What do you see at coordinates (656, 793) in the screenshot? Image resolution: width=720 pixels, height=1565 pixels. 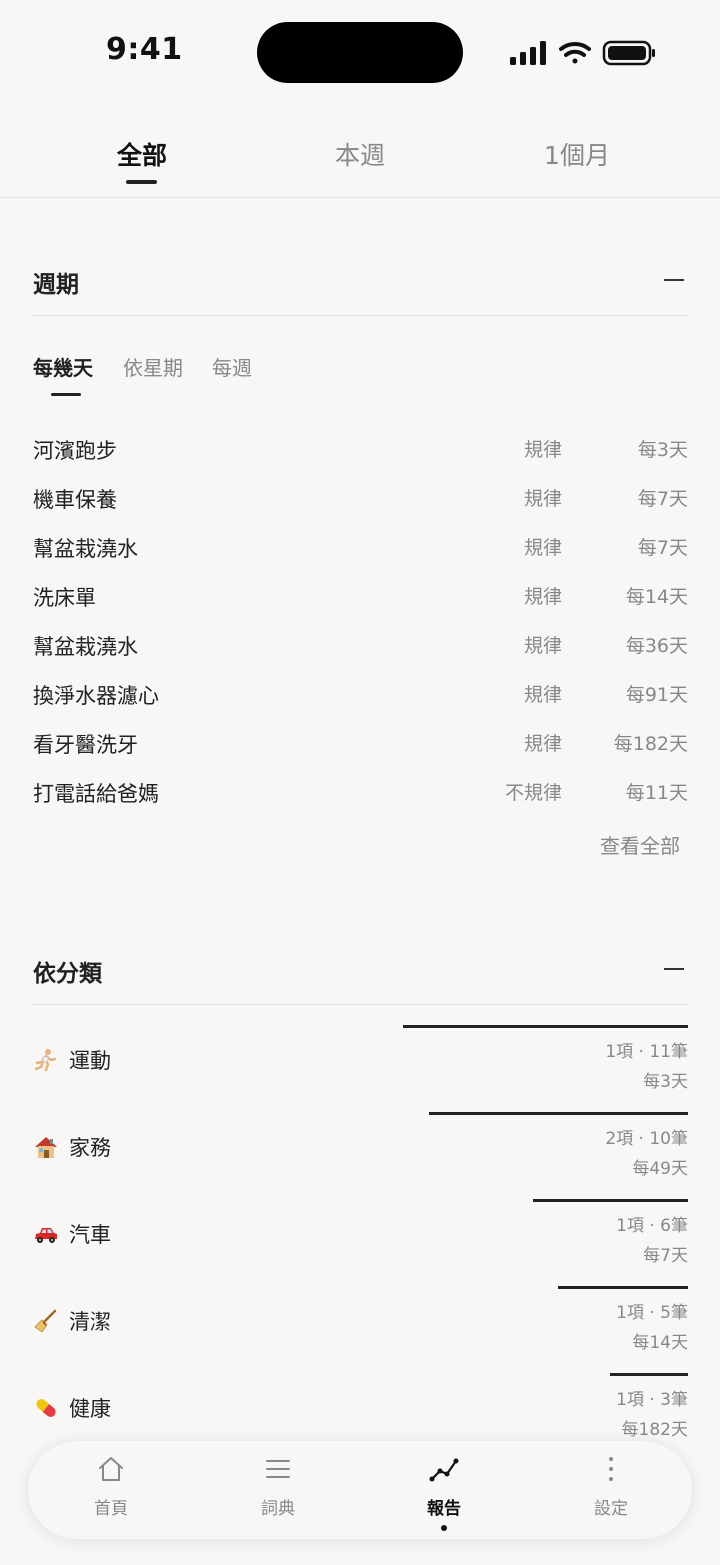 I see `cycle-frequency: 每11天` at bounding box center [656, 793].